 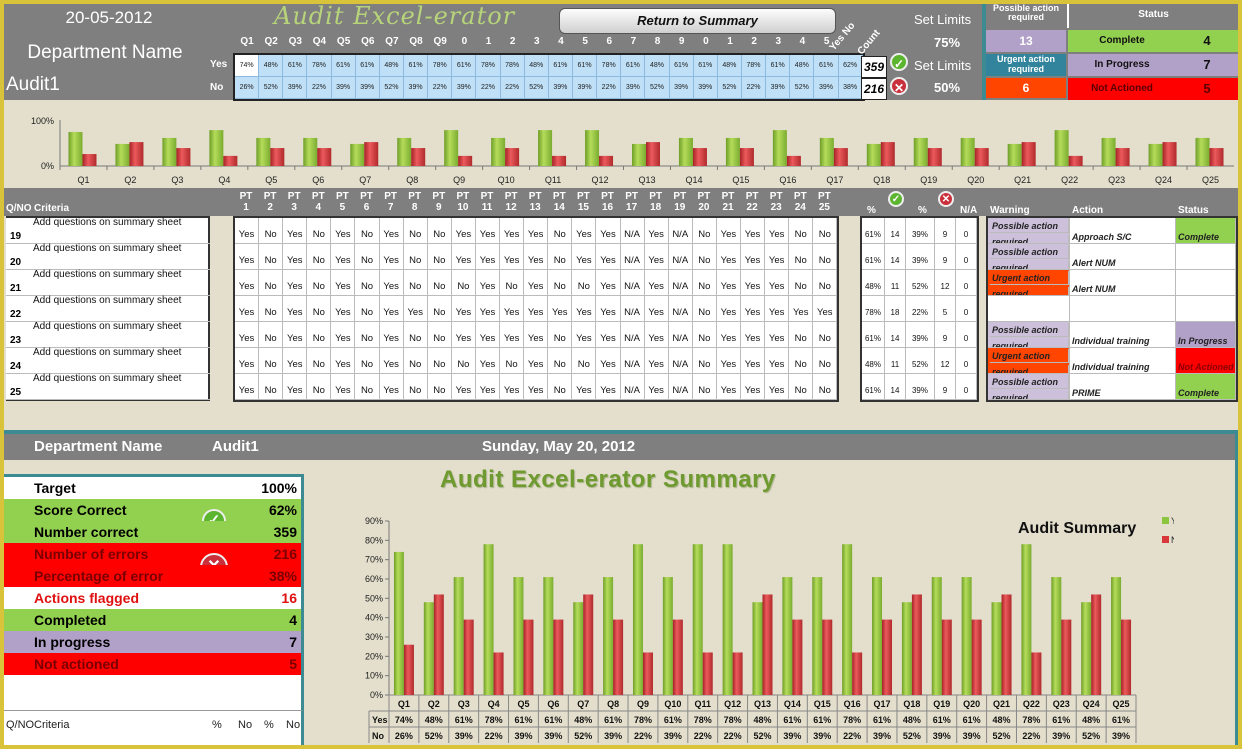 I want to click on action-cell: Alert NUM, so click(x=1123, y=257).